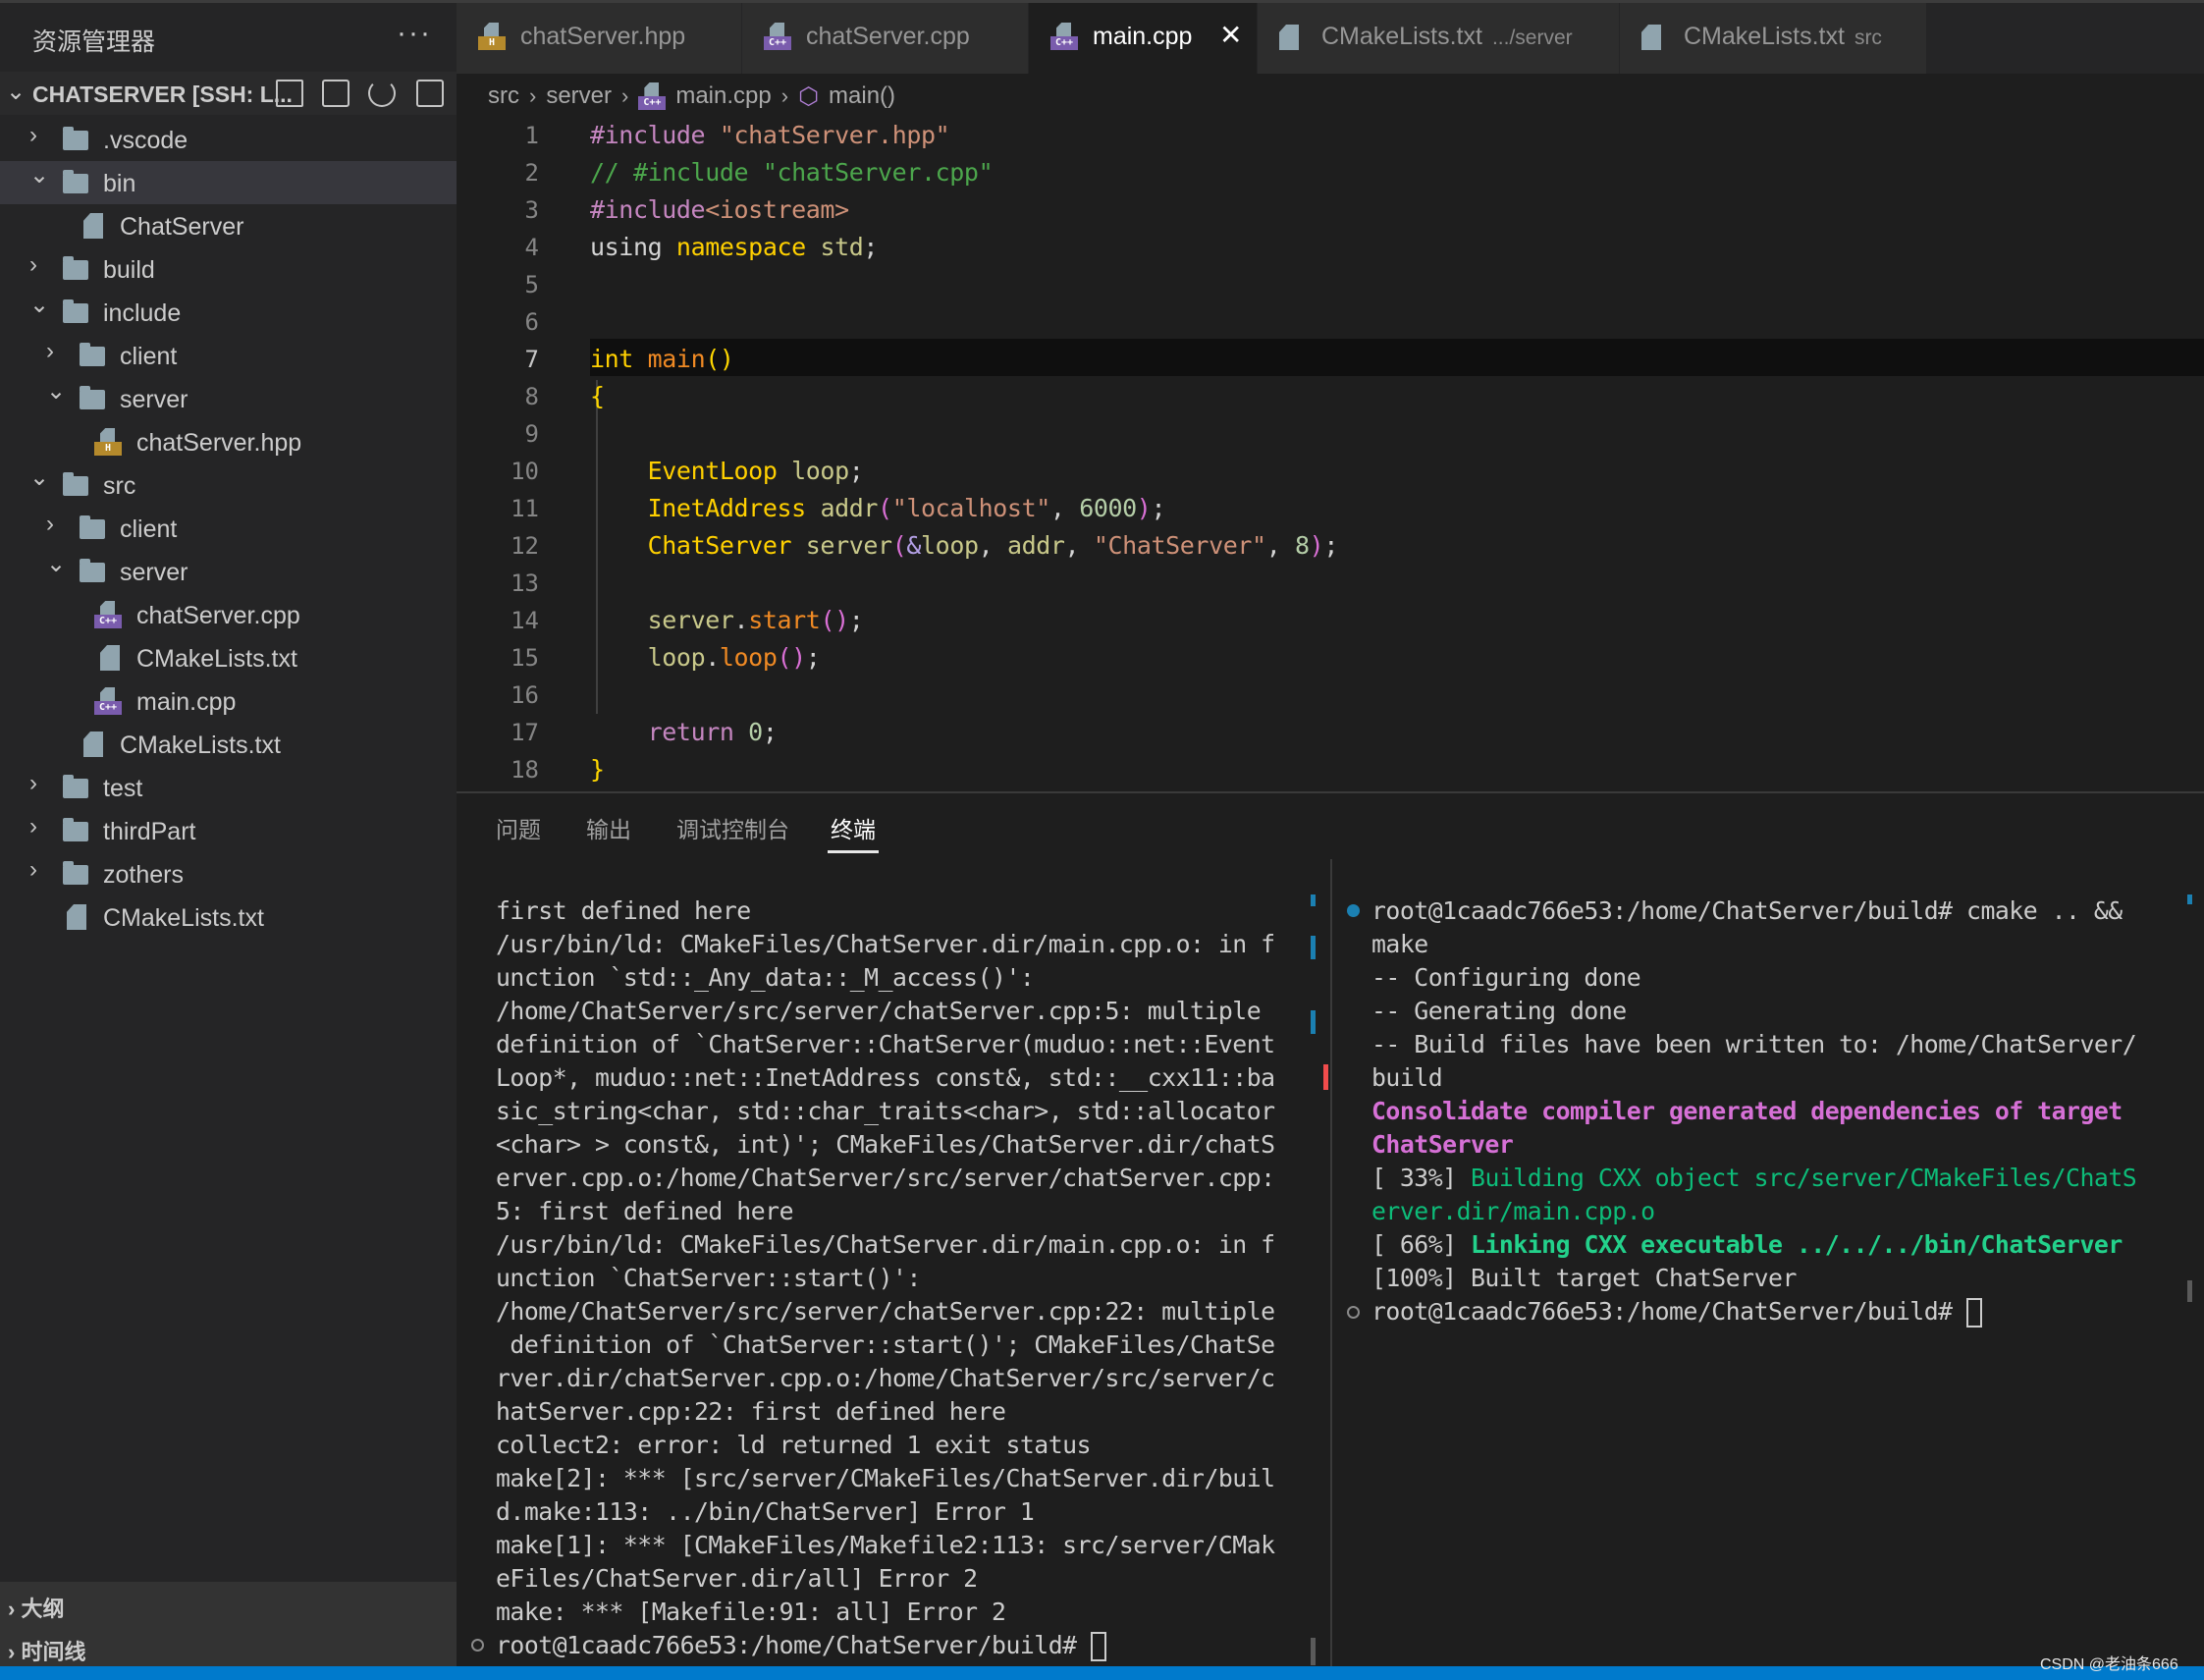  What do you see at coordinates (94, 42) in the screenshot?
I see `explorer-title: 资源管理器` at bounding box center [94, 42].